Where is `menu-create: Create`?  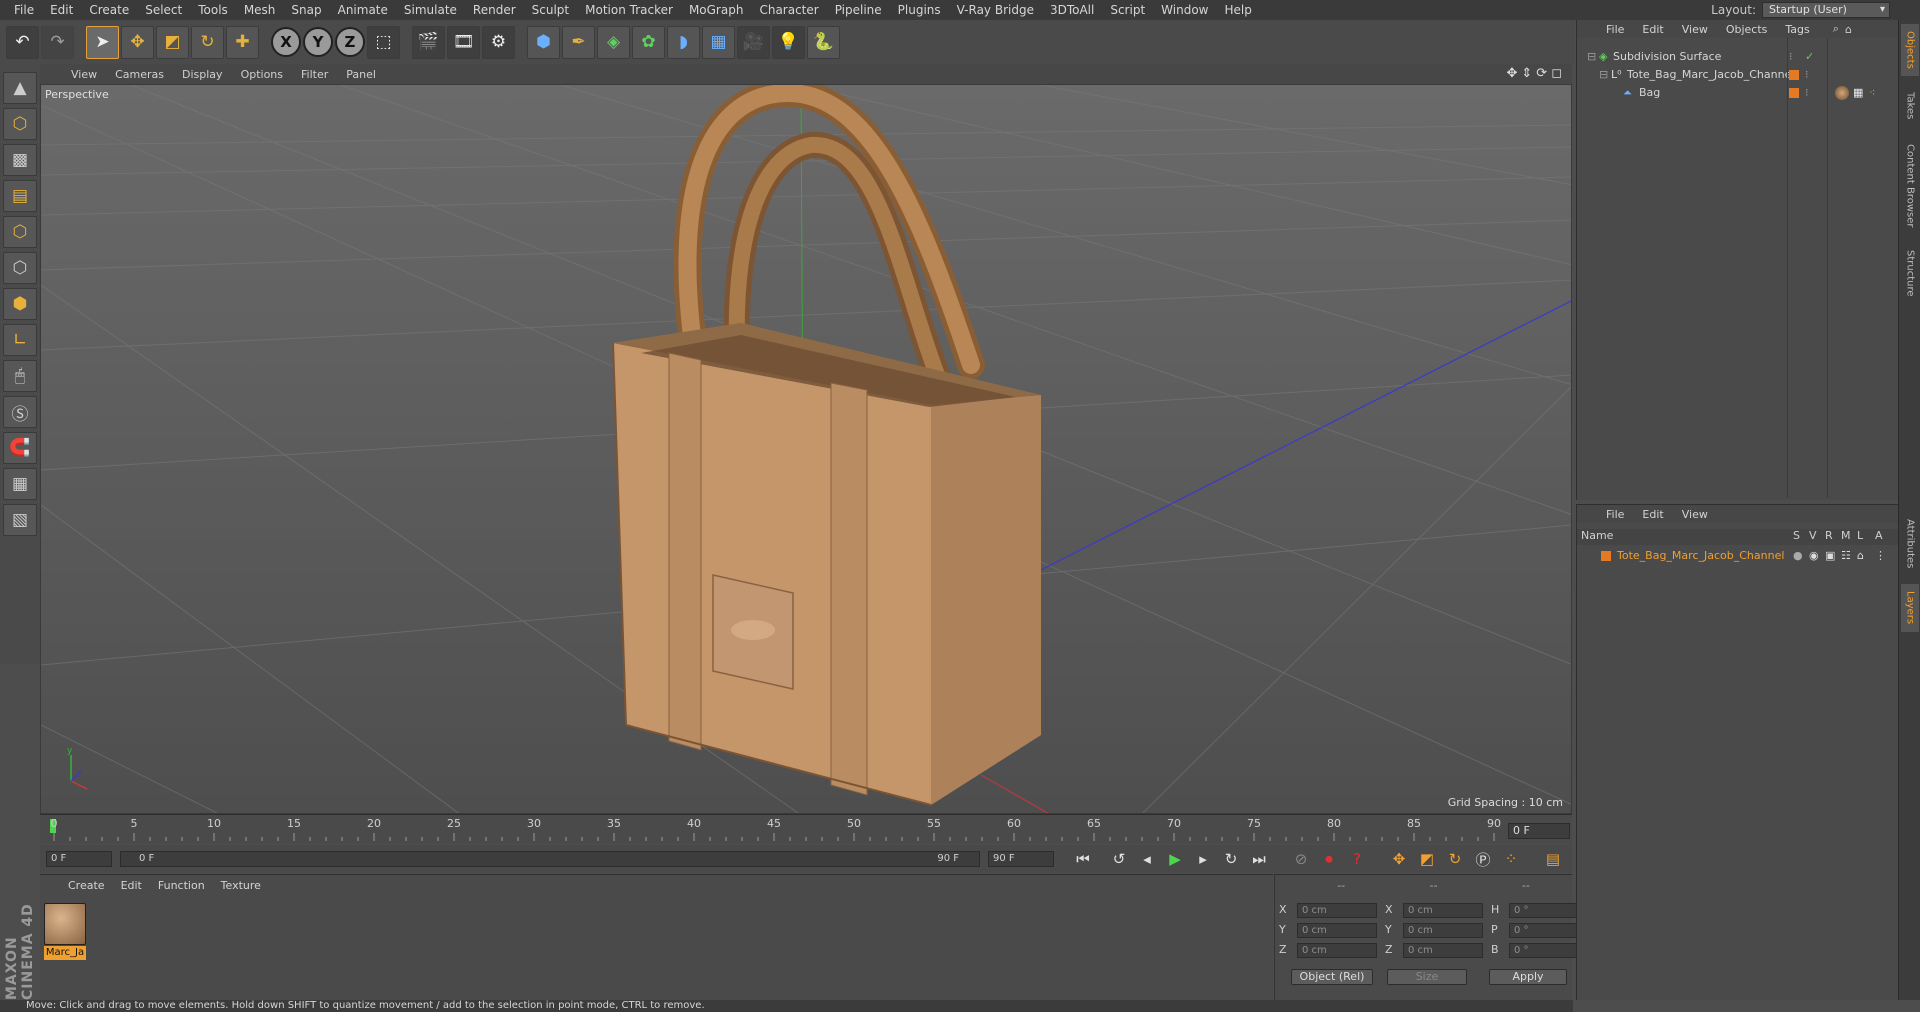
menu-create: Create is located at coordinates (109, 10).